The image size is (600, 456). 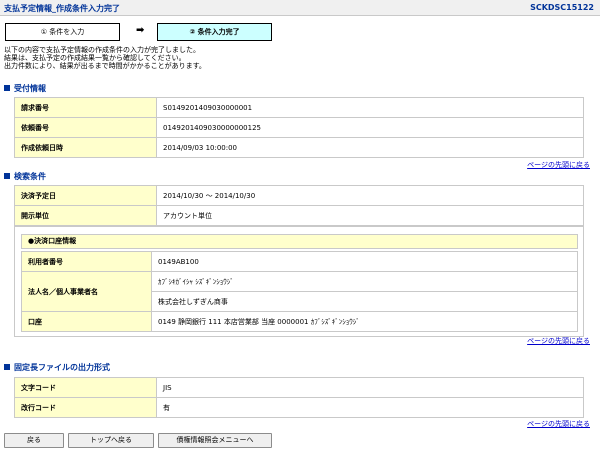 I want to click on user-number: 0149AB100, so click(x=364, y=261).